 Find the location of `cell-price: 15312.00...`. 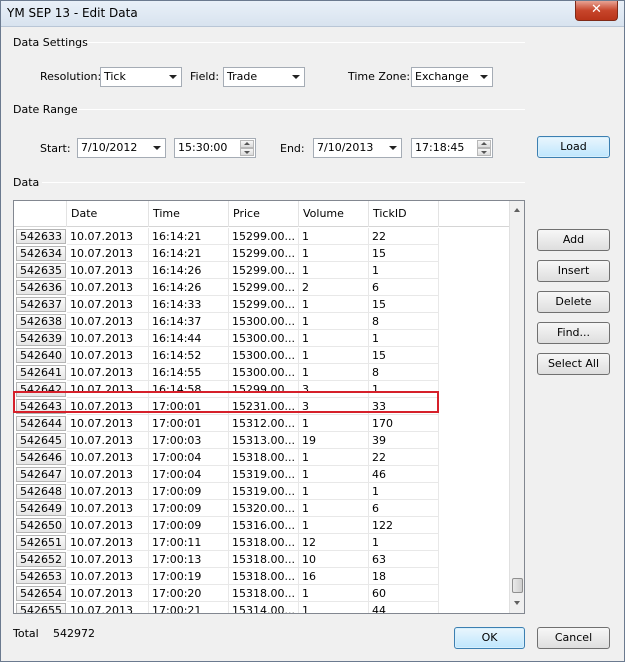

cell-price: 15312.00... is located at coordinates (264, 423).